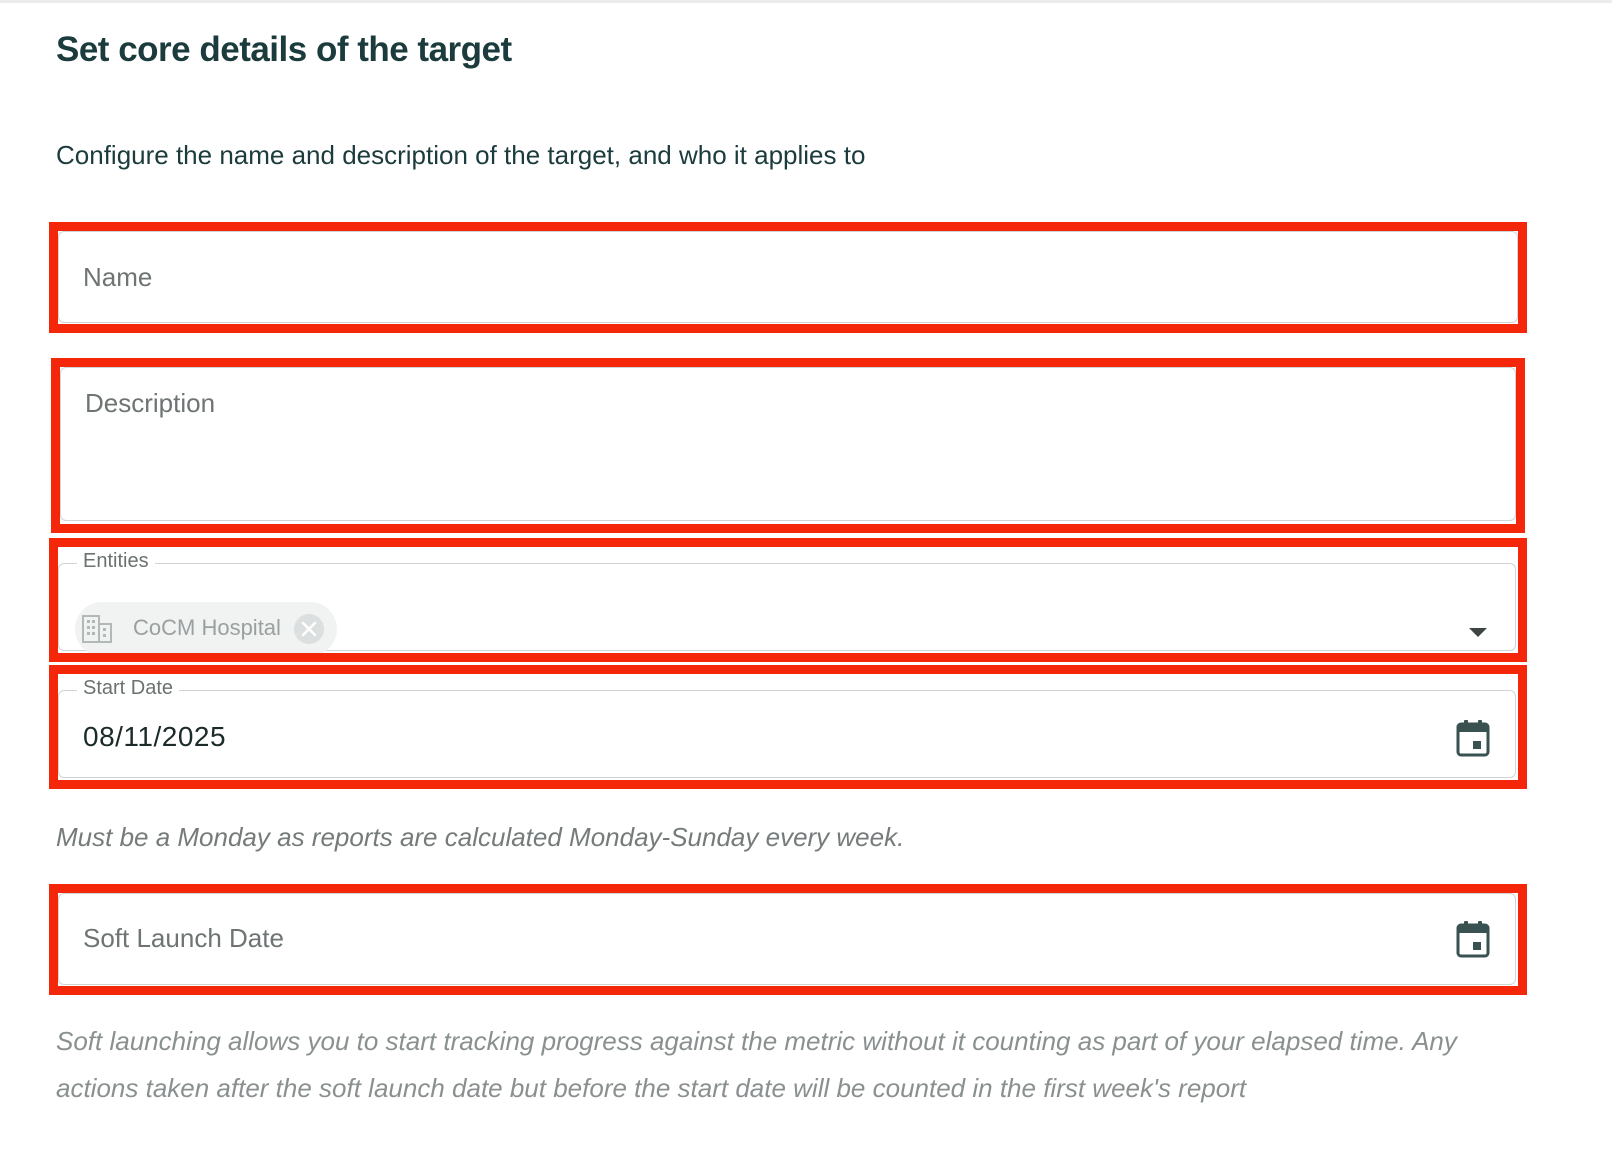 The image size is (1612, 1154). I want to click on section-title: Set core details of the target, so click(284, 49).